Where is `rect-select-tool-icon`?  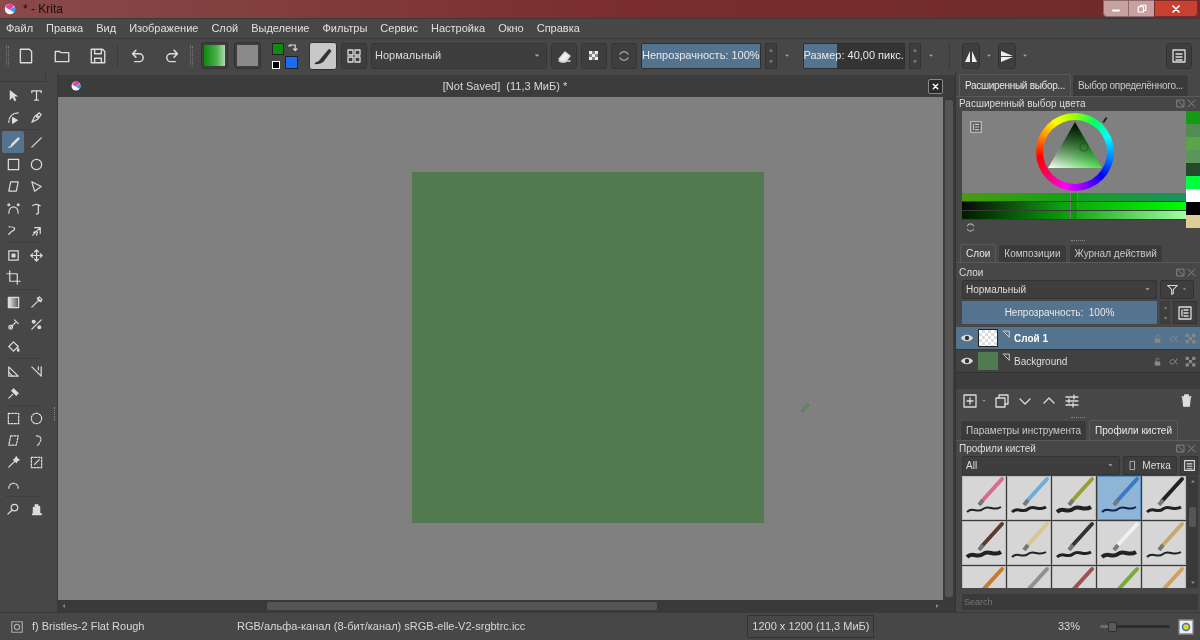
rect-select-tool-icon is located at coordinates (13, 418).